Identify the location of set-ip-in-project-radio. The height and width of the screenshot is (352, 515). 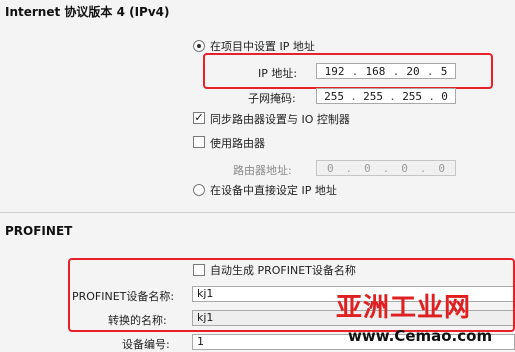
(199, 46).